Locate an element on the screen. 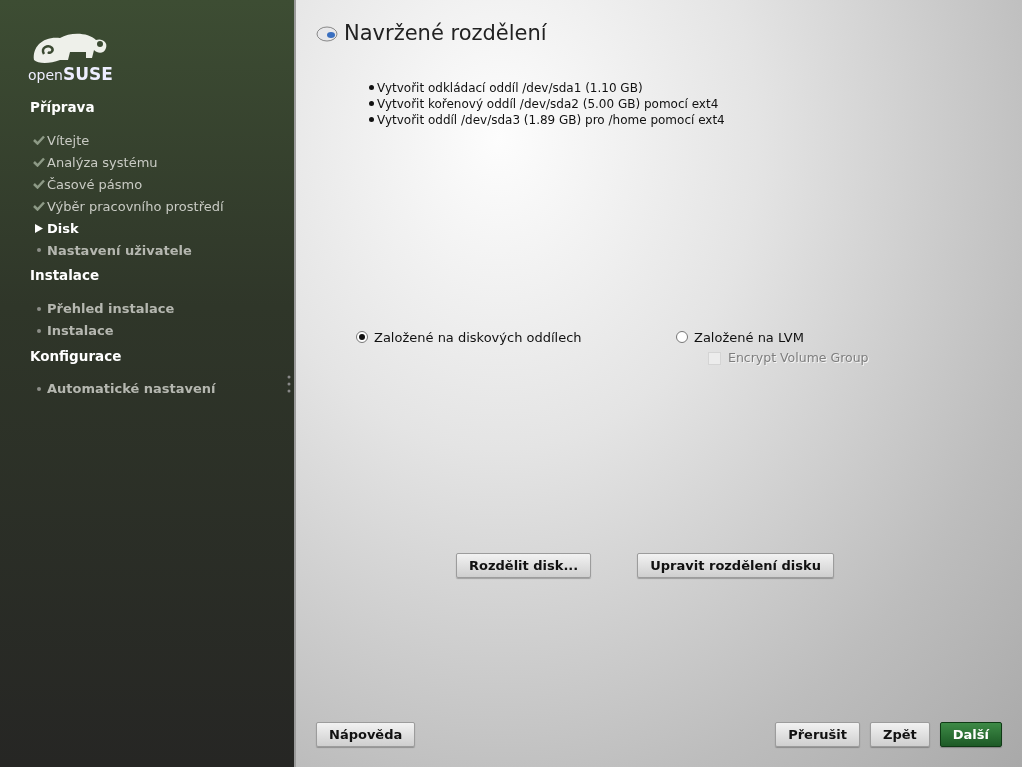  footer-button: Přerušit is located at coordinates (817, 734).